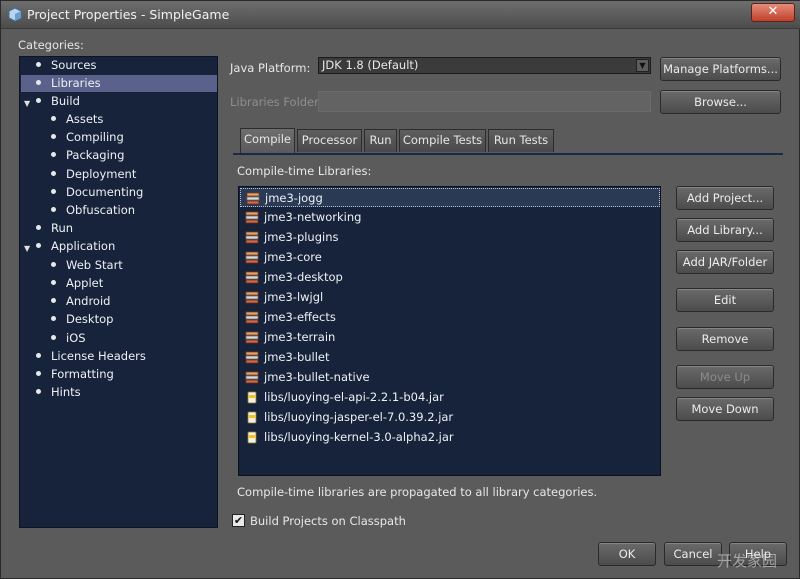 The image size is (800, 579). What do you see at coordinates (270, 68) in the screenshot?
I see `java-platform-label: Java Platform:` at bounding box center [270, 68].